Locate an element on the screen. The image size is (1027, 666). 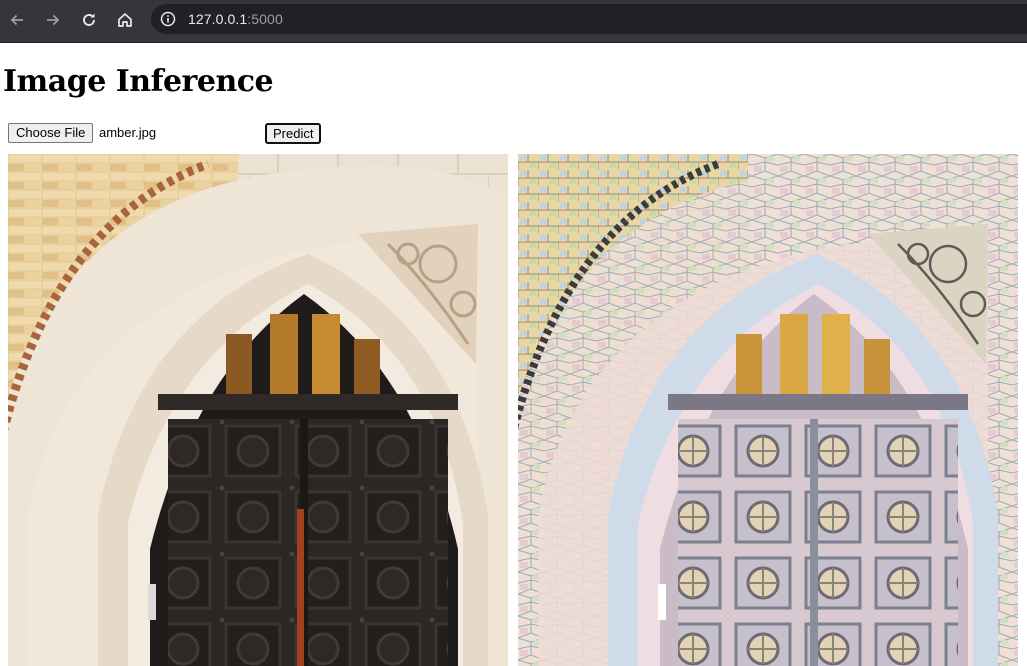
info-icon is located at coordinates (168, 19).